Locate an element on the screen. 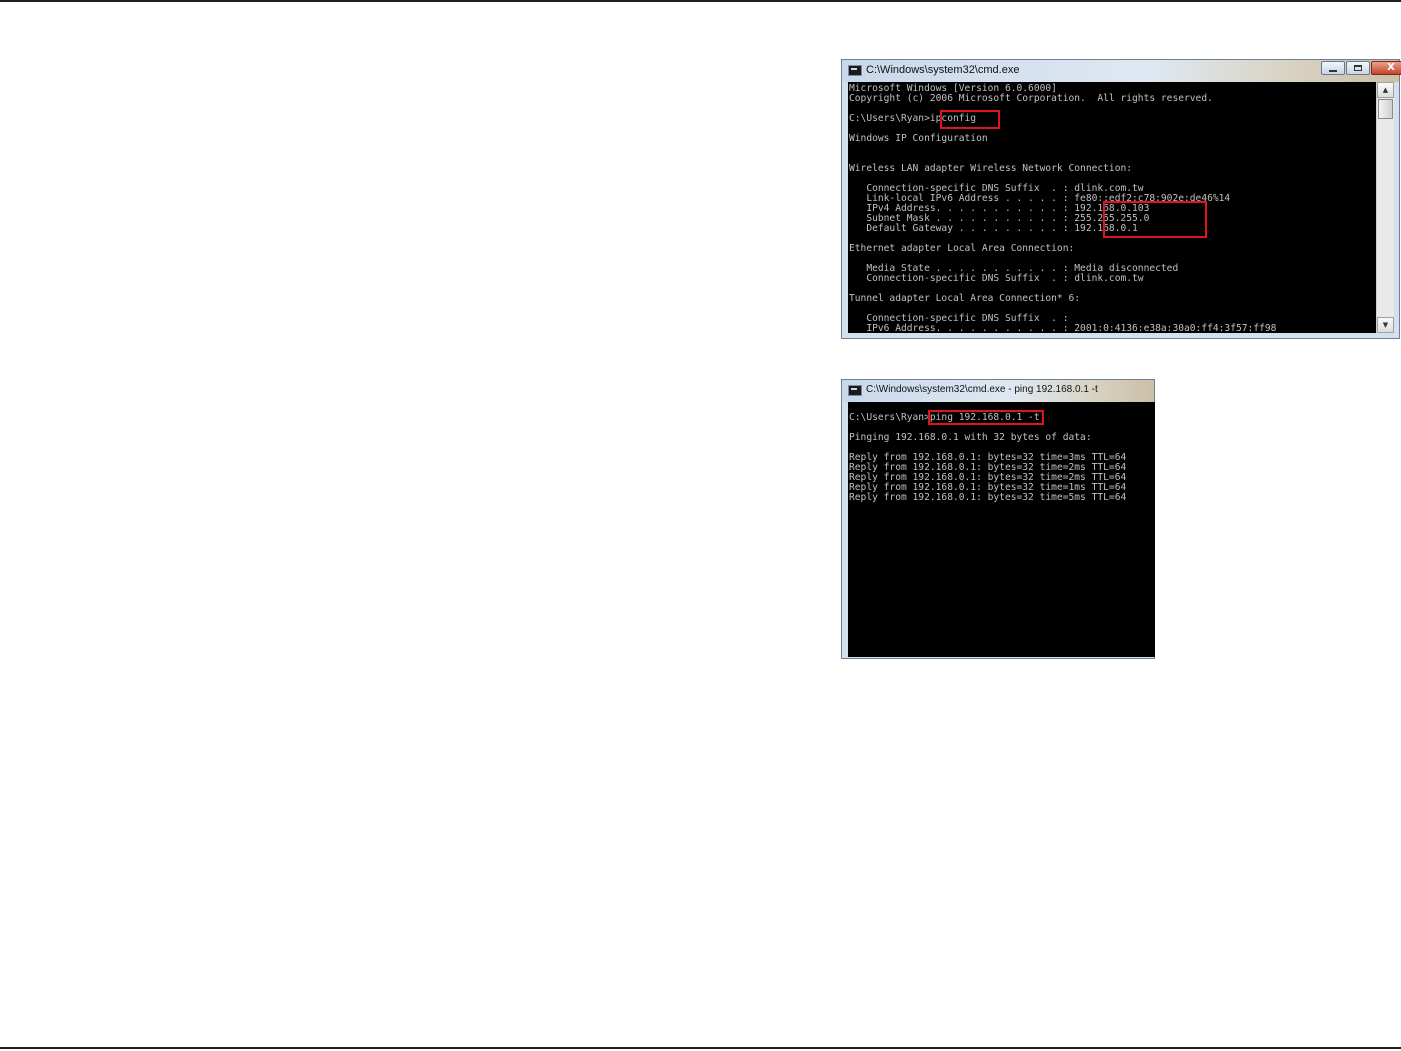 The height and width of the screenshot is (1051, 1401). close-button: X is located at coordinates (1386, 68).